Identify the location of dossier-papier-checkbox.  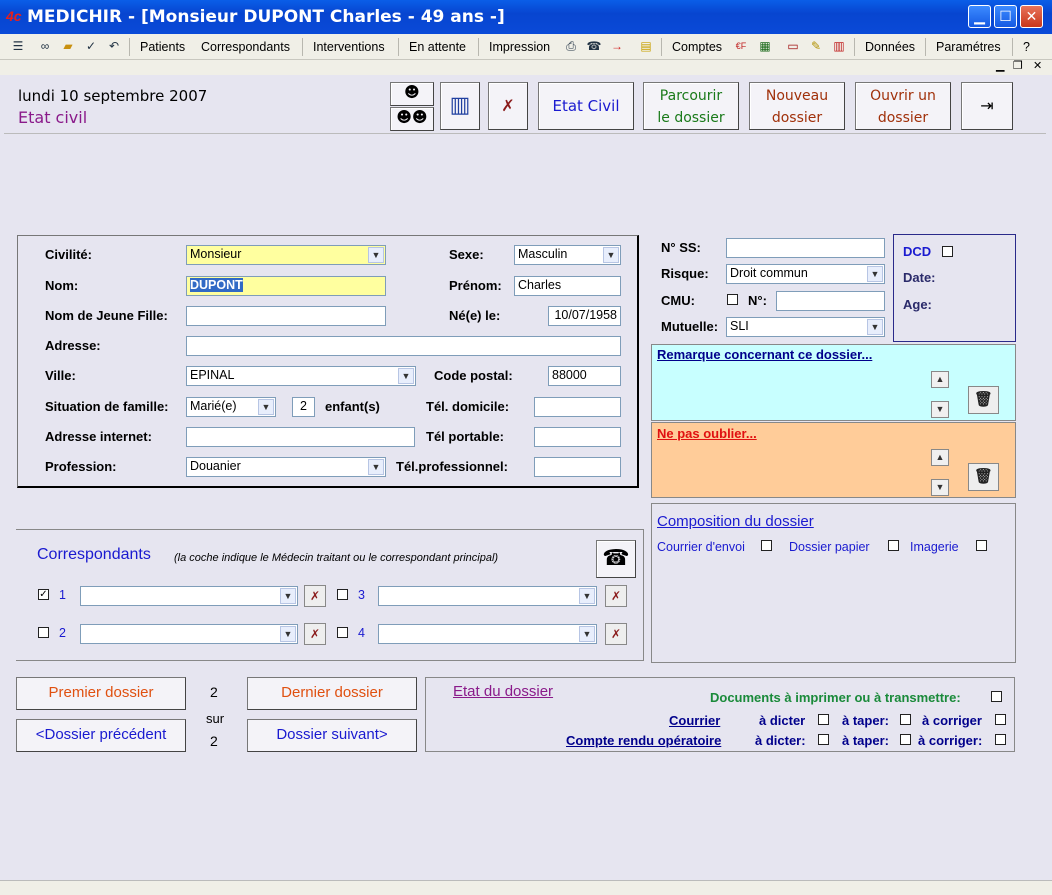
(893, 545).